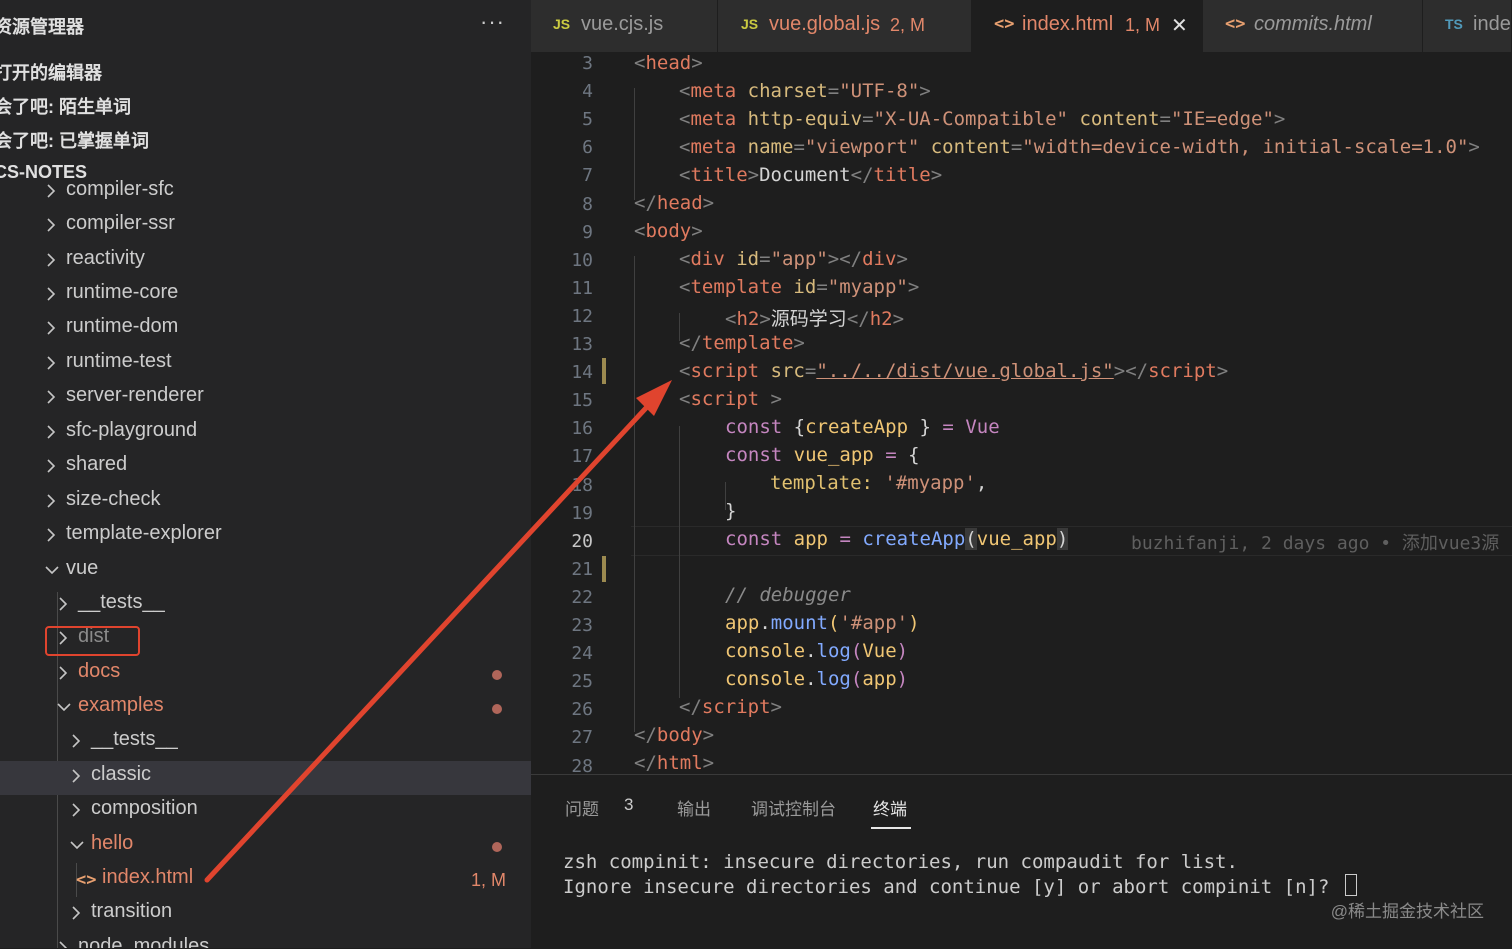 This screenshot has height=949, width=1512. Describe the element at coordinates (582, 654) in the screenshot. I see `line-number: 24` at that location.